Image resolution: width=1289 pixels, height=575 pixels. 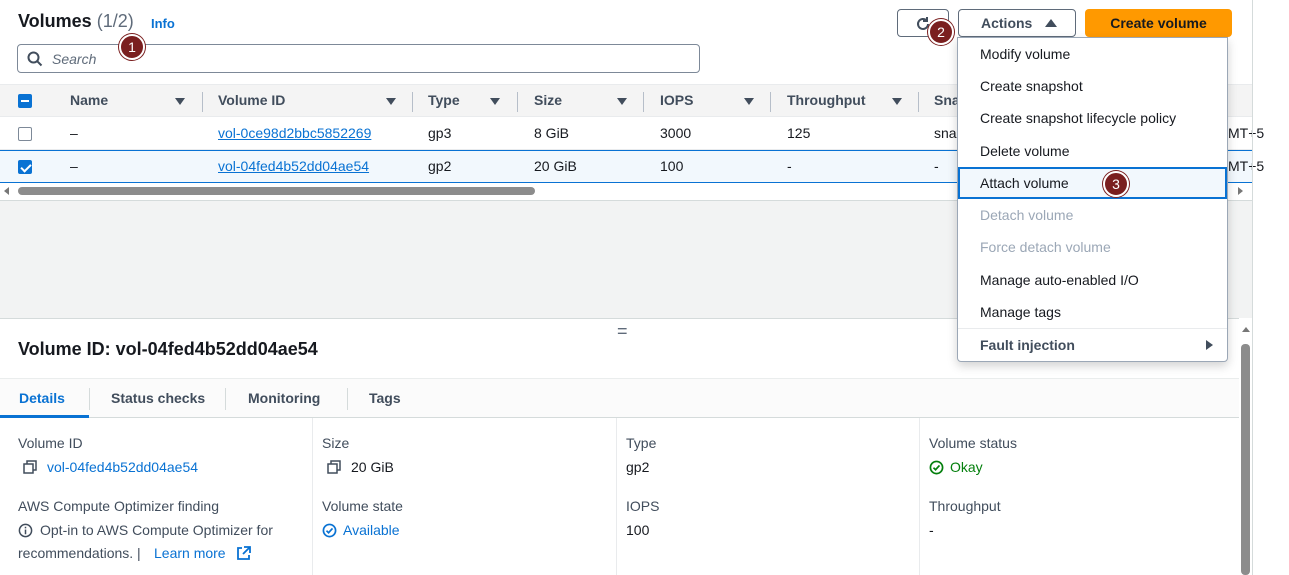 I want to click on info-link: Info, so click(x=163, y=23).